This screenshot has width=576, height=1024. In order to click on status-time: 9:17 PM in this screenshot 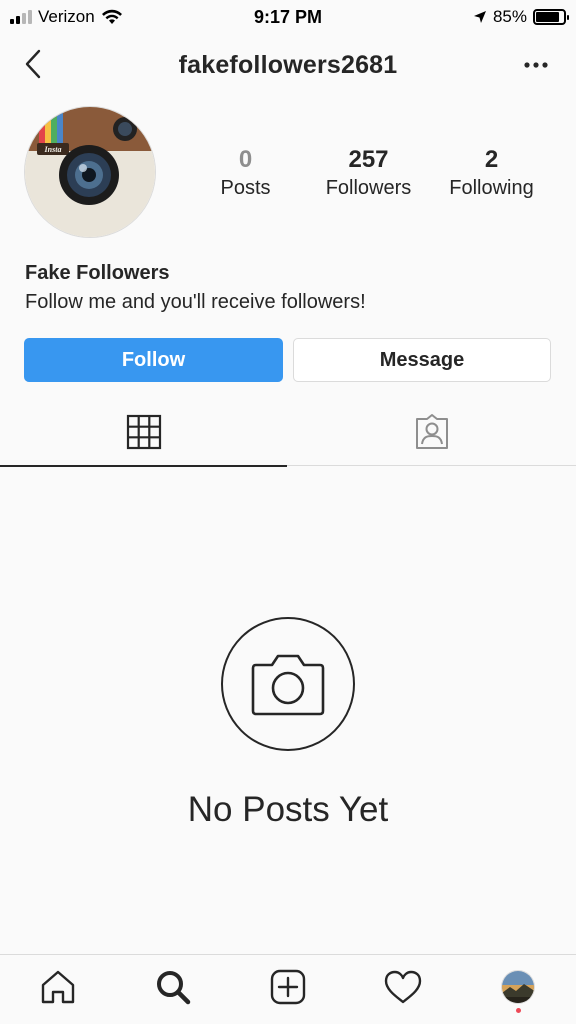, I will do `click(288, 16)`.